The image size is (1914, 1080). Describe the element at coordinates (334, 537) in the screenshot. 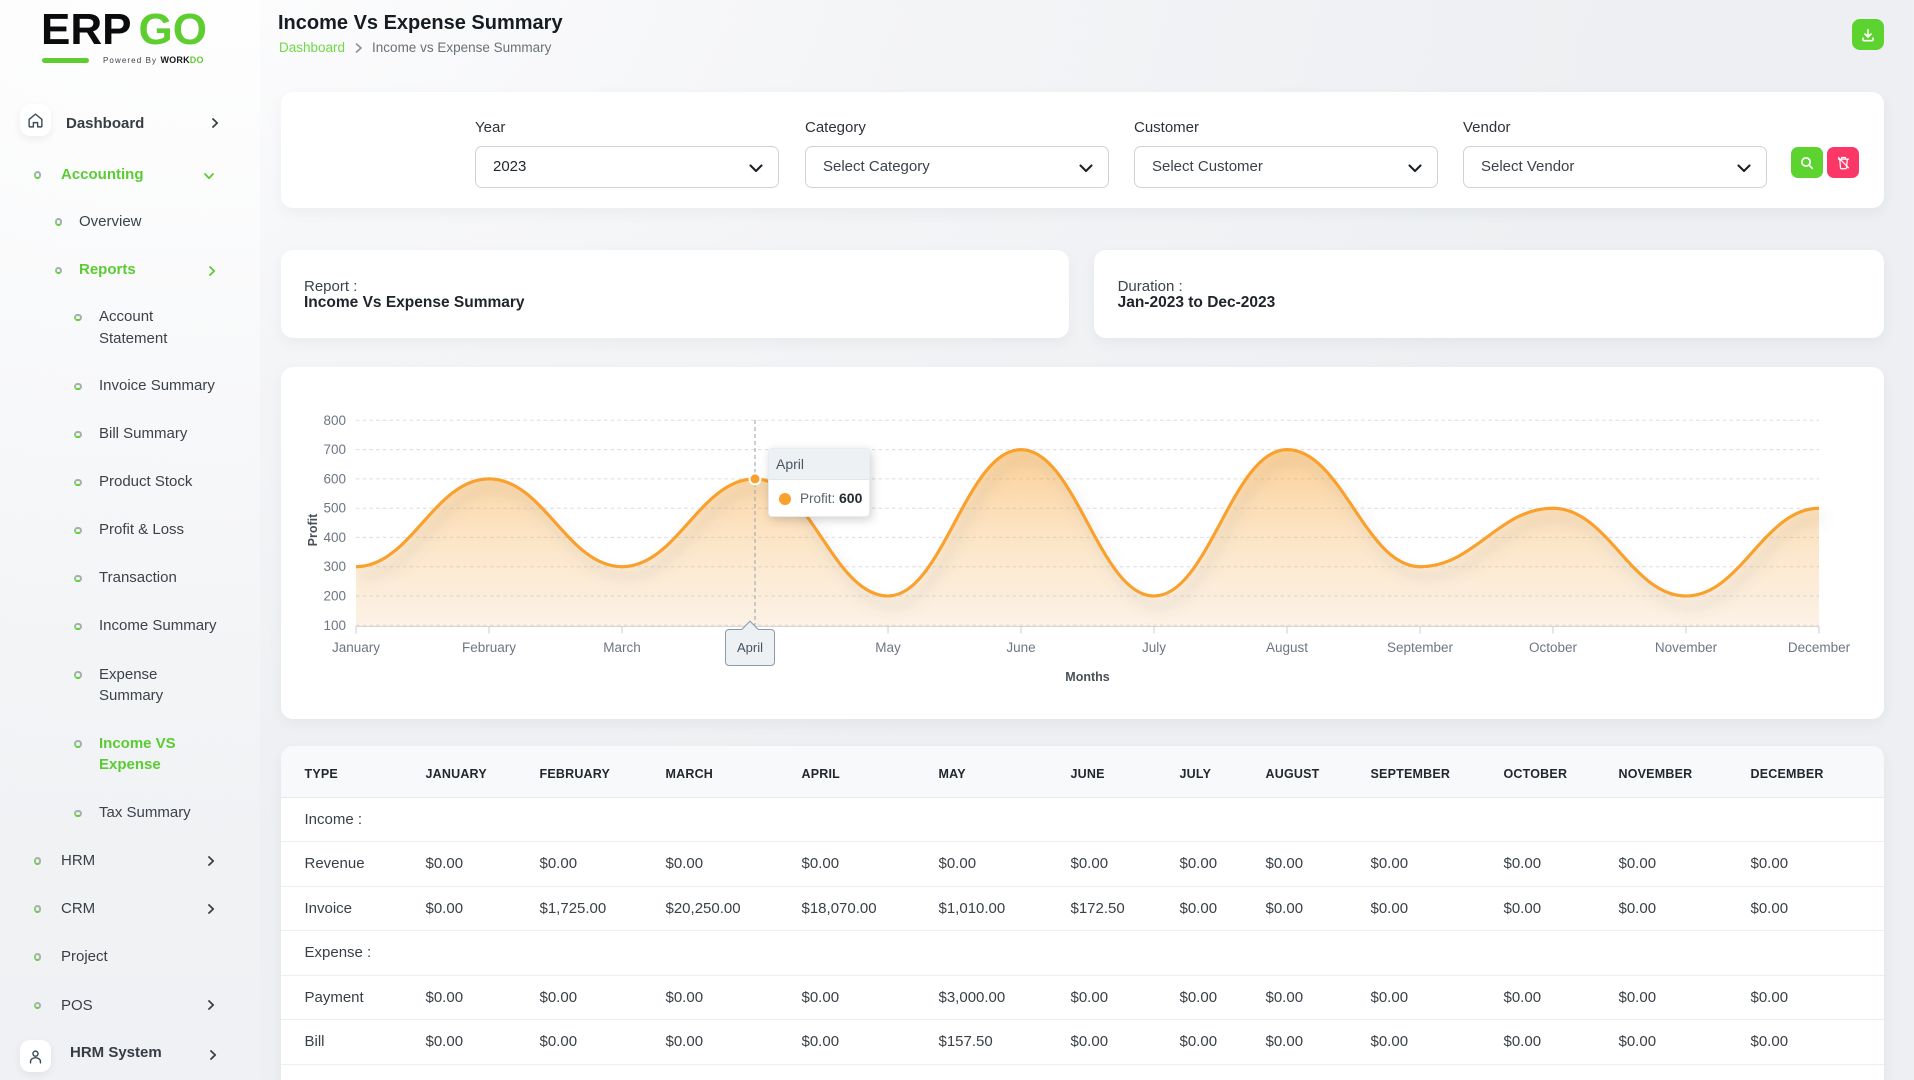

I see `svg-text: 400` at that location.